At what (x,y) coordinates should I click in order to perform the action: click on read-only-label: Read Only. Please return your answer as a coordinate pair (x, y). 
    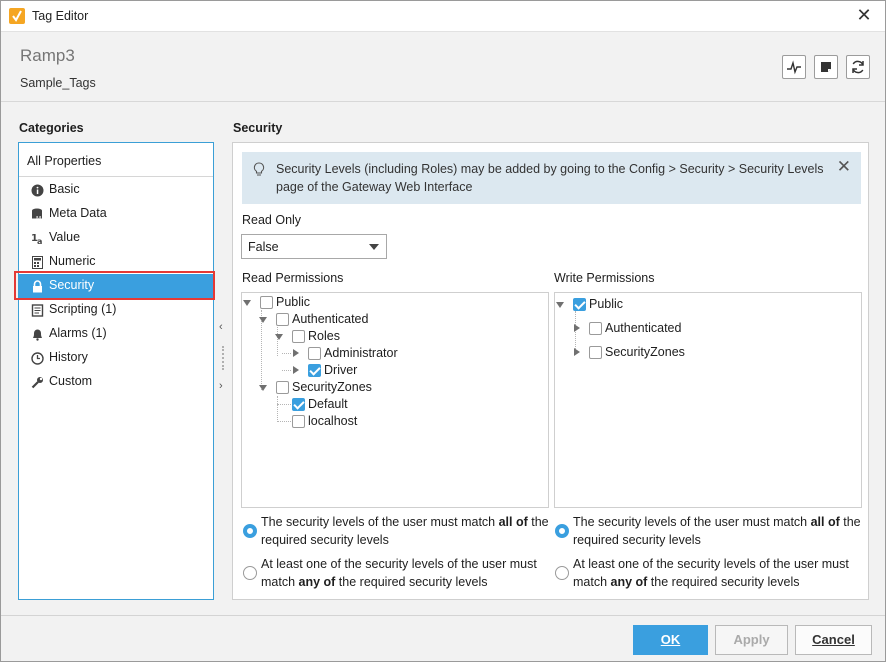
    Looking at the image, I should click on (272, 220).